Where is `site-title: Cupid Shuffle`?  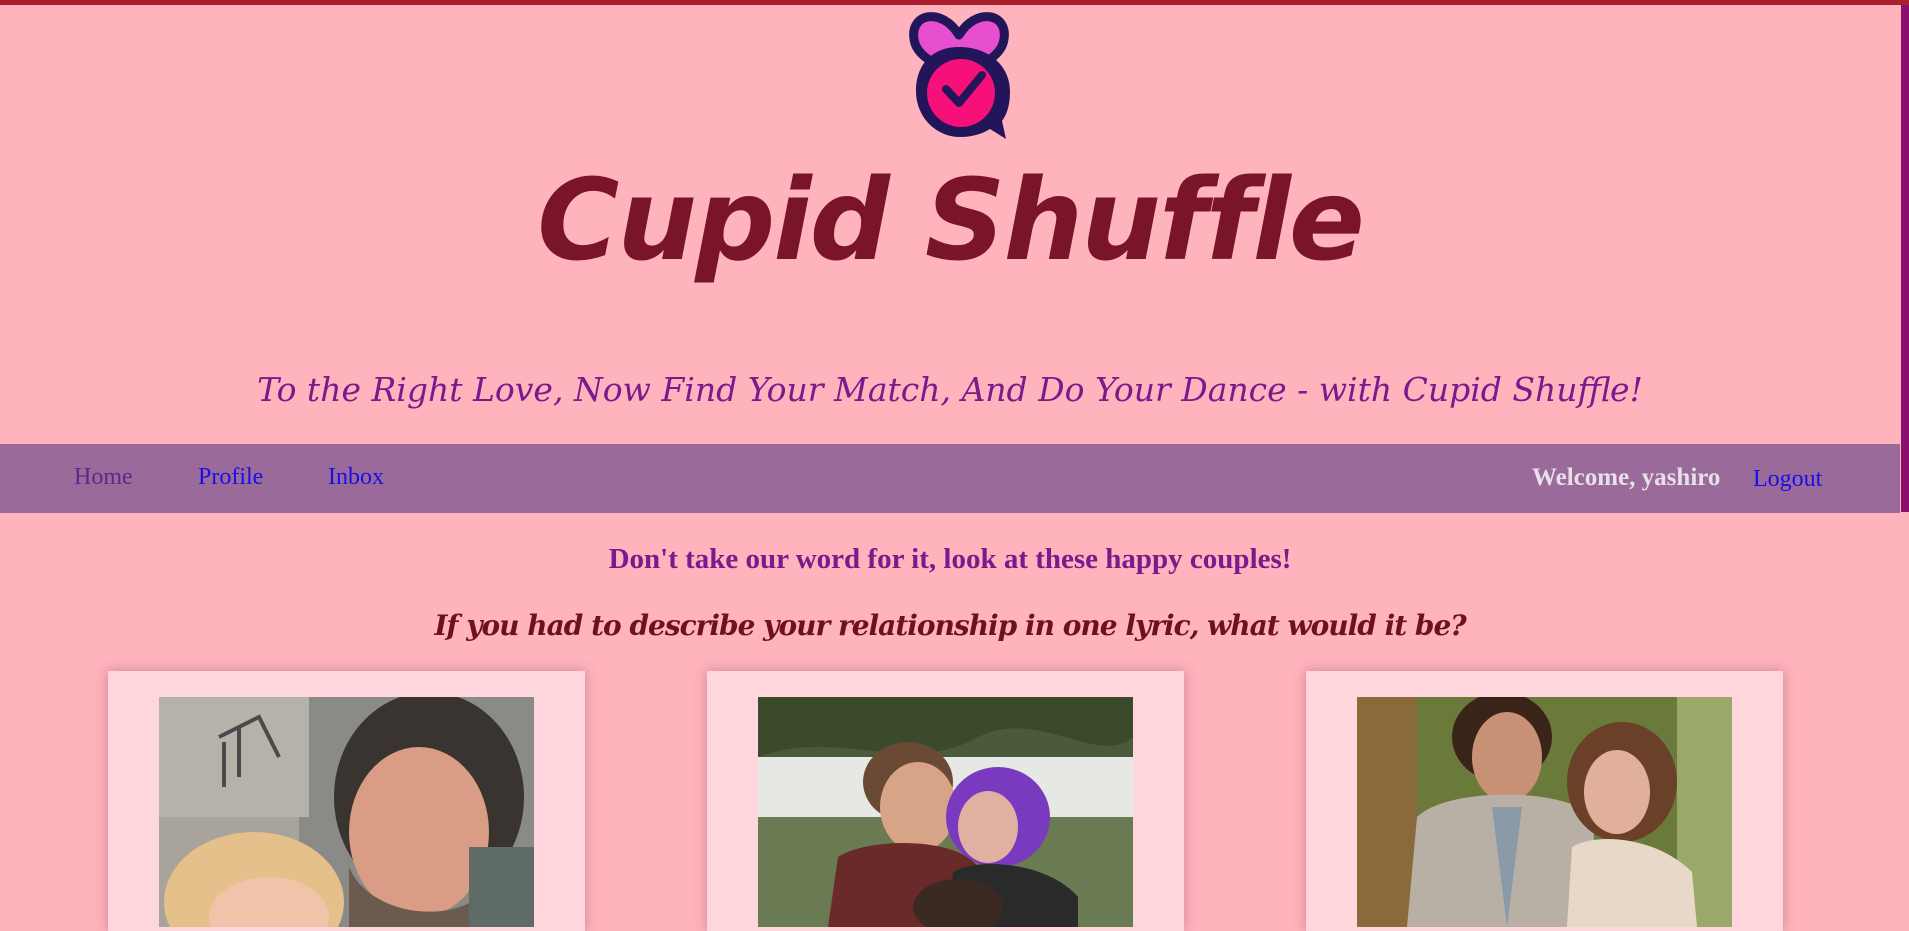 site-title: Cupid Shuffle is located at coordinates (951, 221).